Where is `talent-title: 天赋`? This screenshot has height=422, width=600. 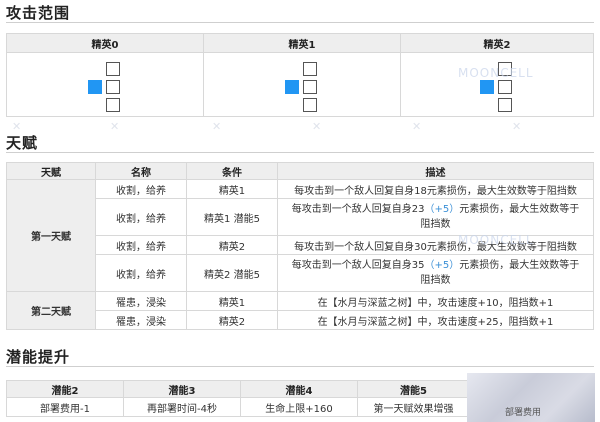 talent-title: 天赋 is located at coordinates (22, 143).